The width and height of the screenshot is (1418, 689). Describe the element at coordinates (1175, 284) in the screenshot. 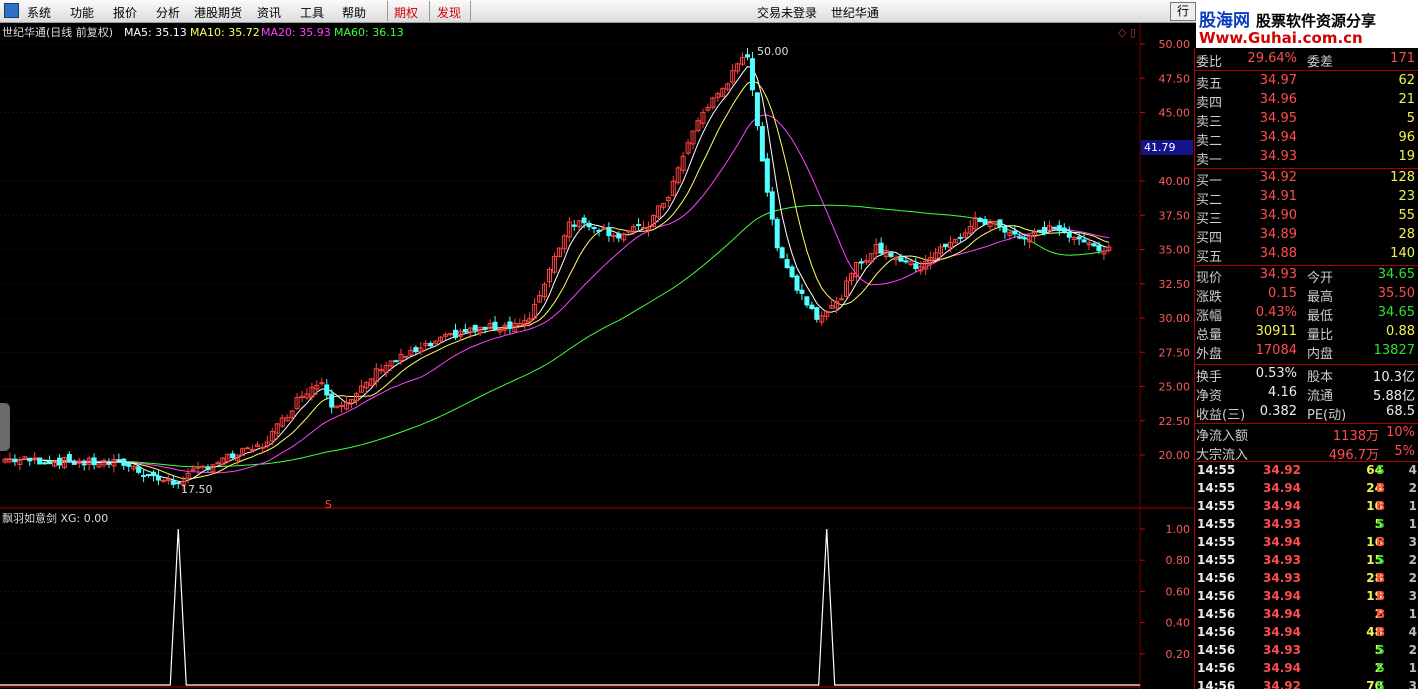

I see `y-tick-label: 32.50` at that location.